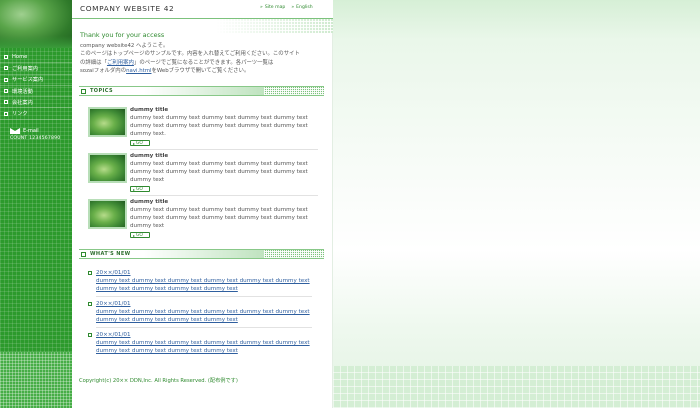  I want to click on welcome-text-fragment: sozaiフォルダ内の, so click(103, 70).